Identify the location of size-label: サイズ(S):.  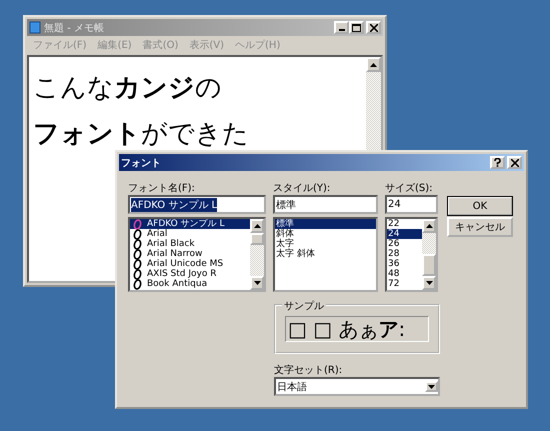
(409, 188).